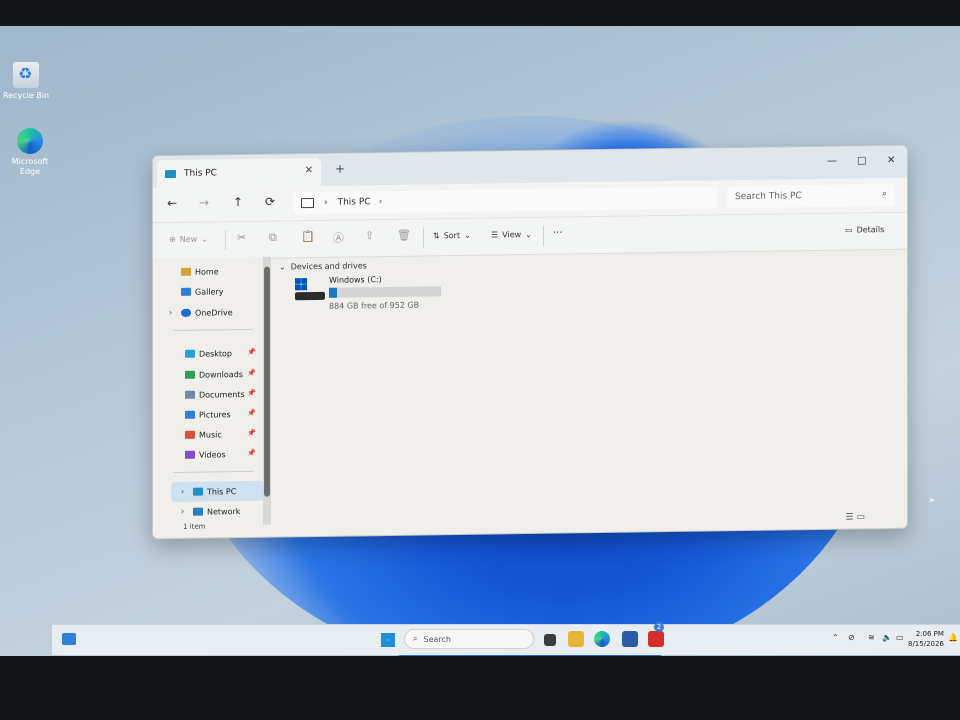  What do you see at coordinates (239, 173) in the screenshot?
I see `tab-this-pc: This PC ✕` at bounding box center [239, 173].